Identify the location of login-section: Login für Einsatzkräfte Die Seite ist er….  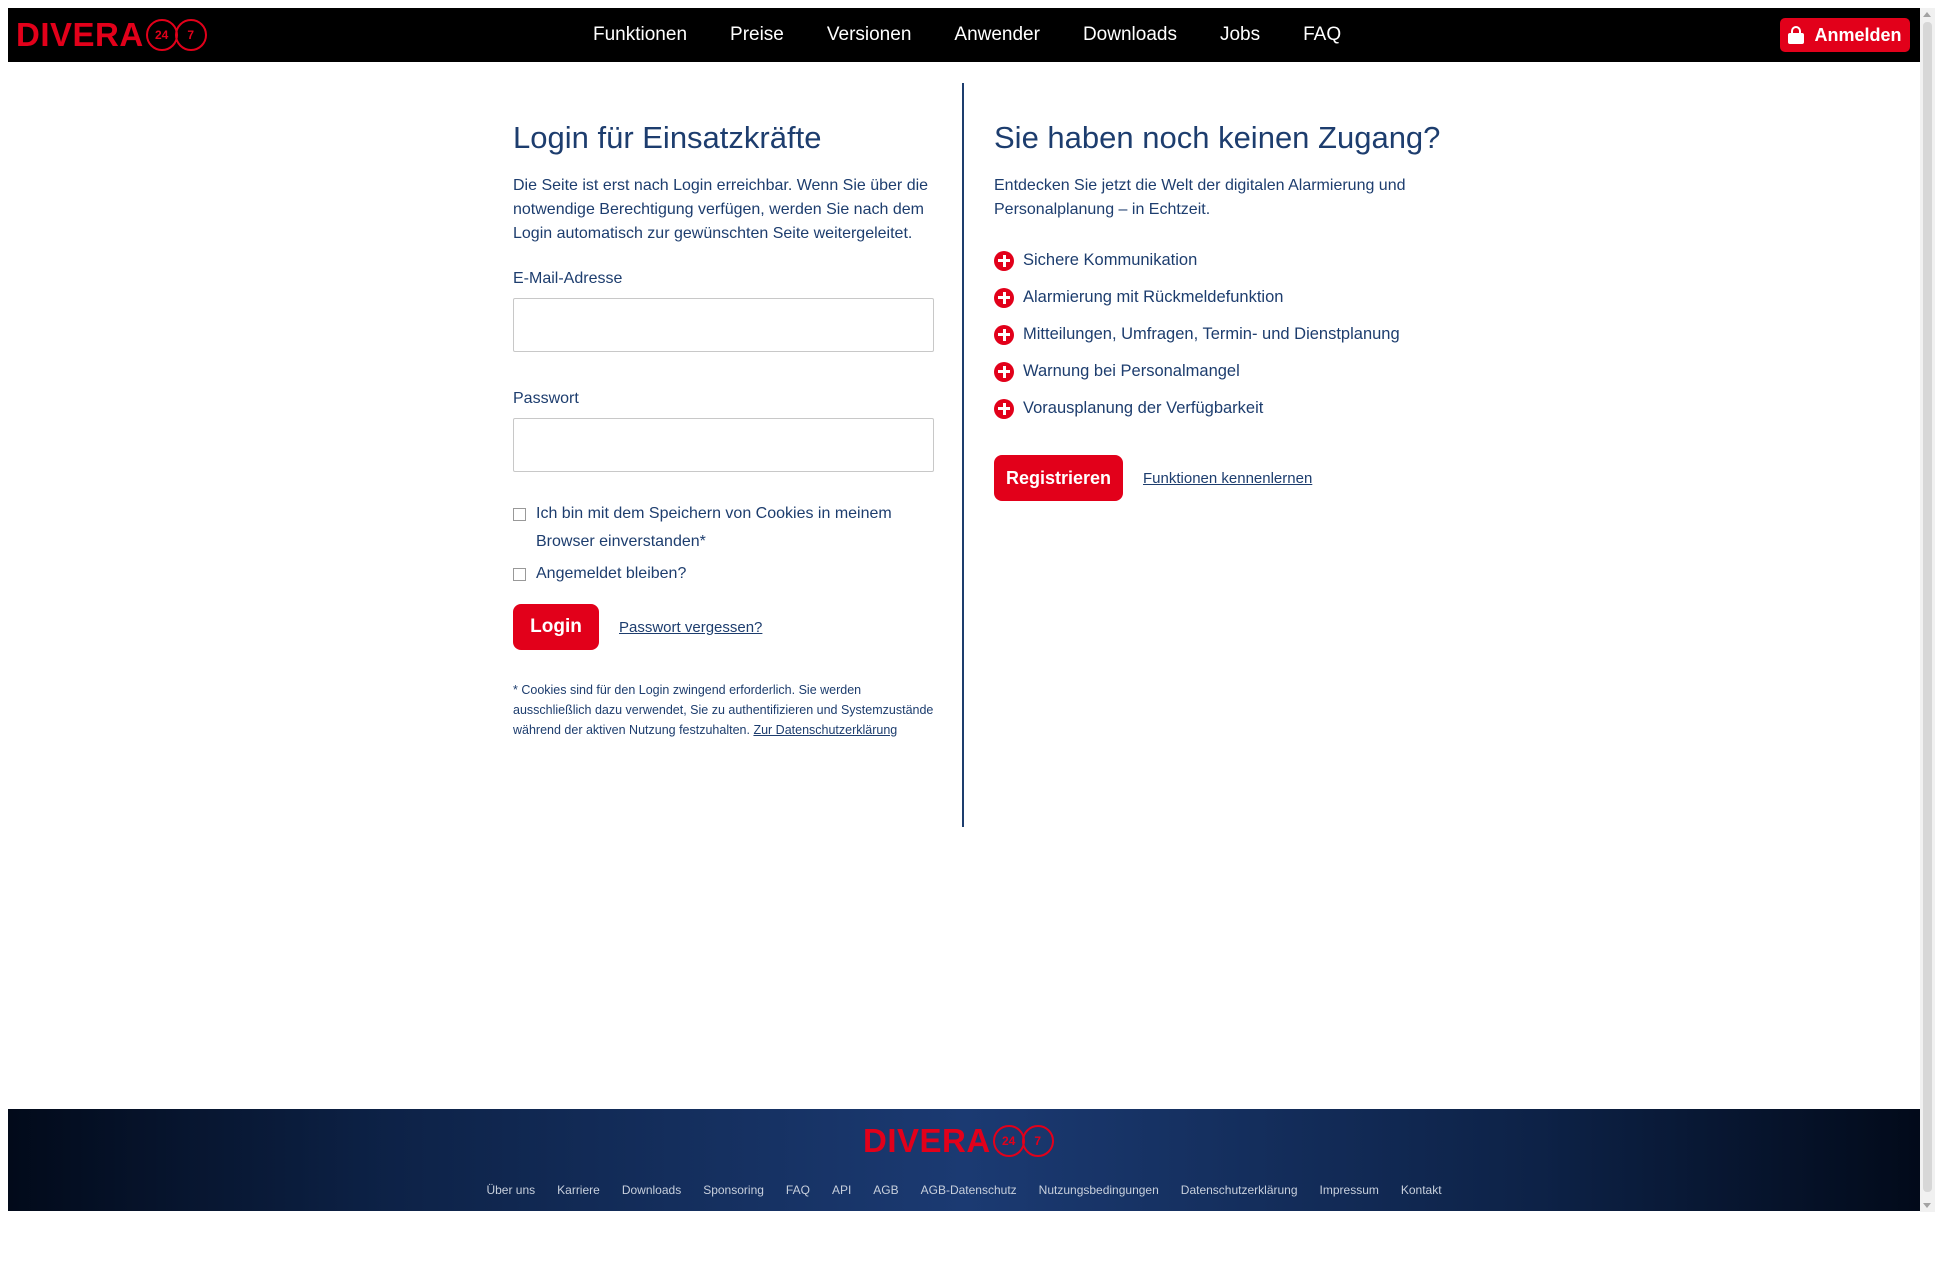
(725, 430).